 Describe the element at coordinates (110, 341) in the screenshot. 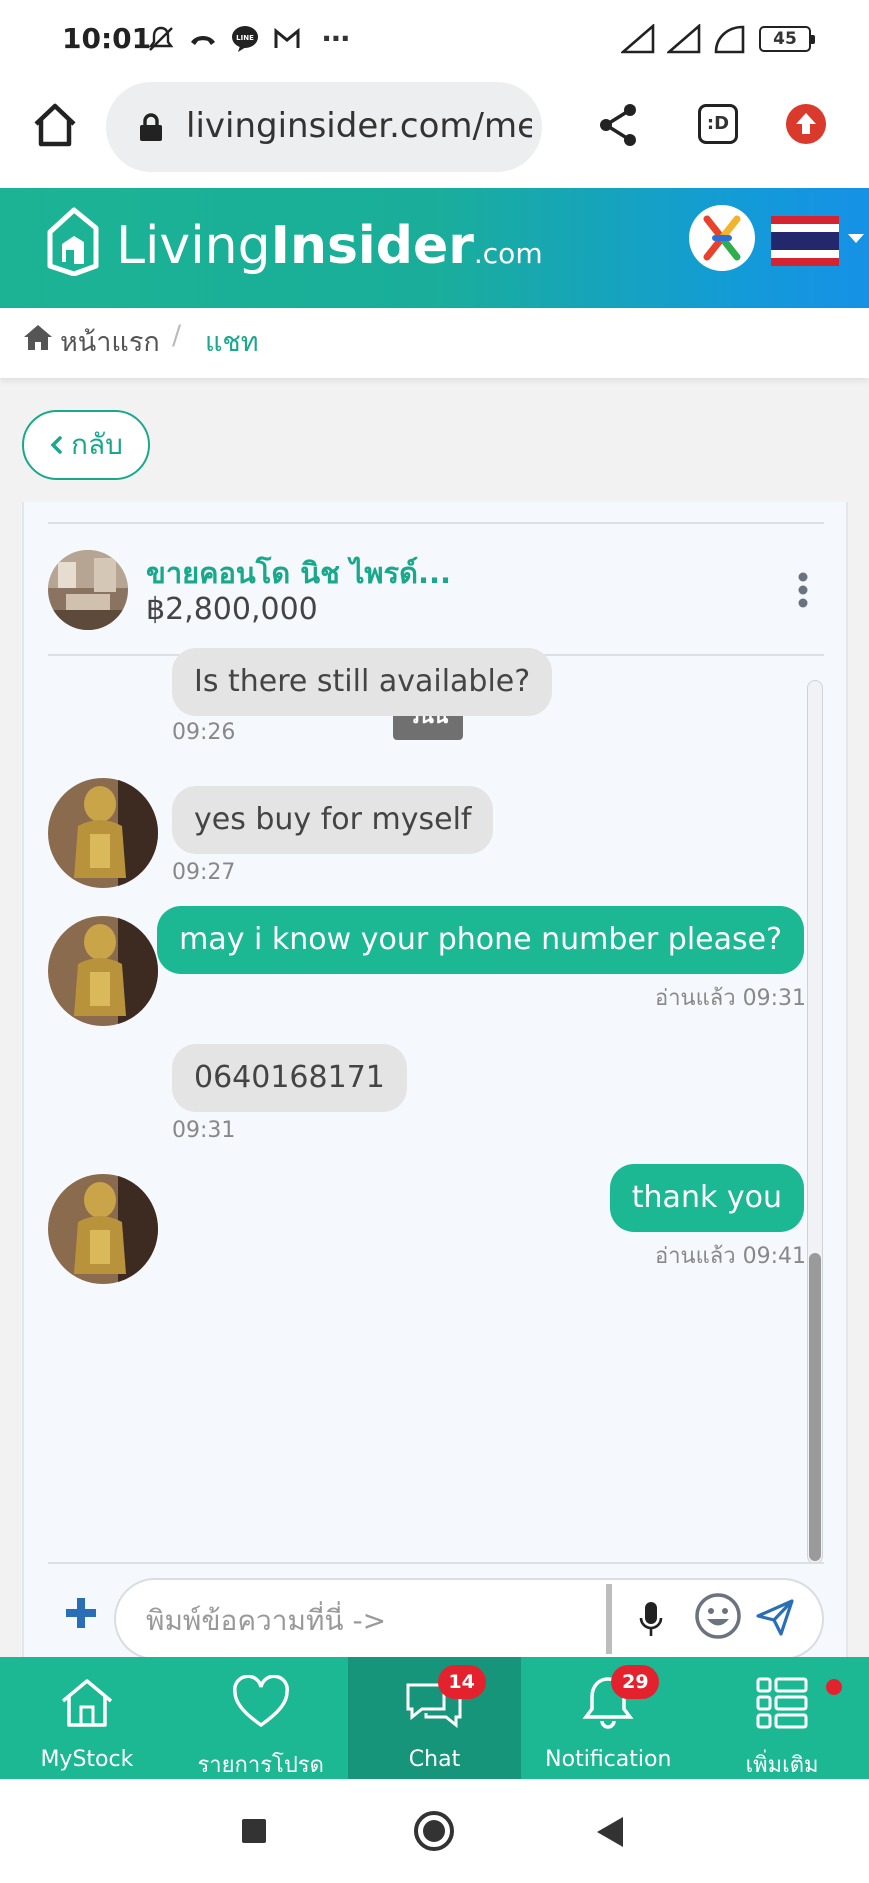

I see `breadcrumb-home-link: หน้าแรก` at that location.